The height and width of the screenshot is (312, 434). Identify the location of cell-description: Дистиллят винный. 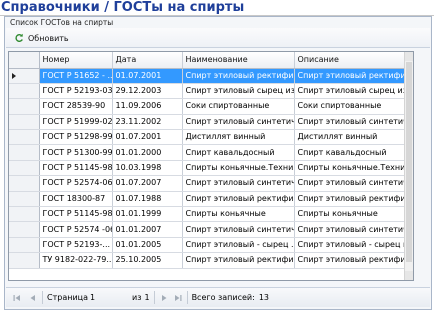
(350, 137).